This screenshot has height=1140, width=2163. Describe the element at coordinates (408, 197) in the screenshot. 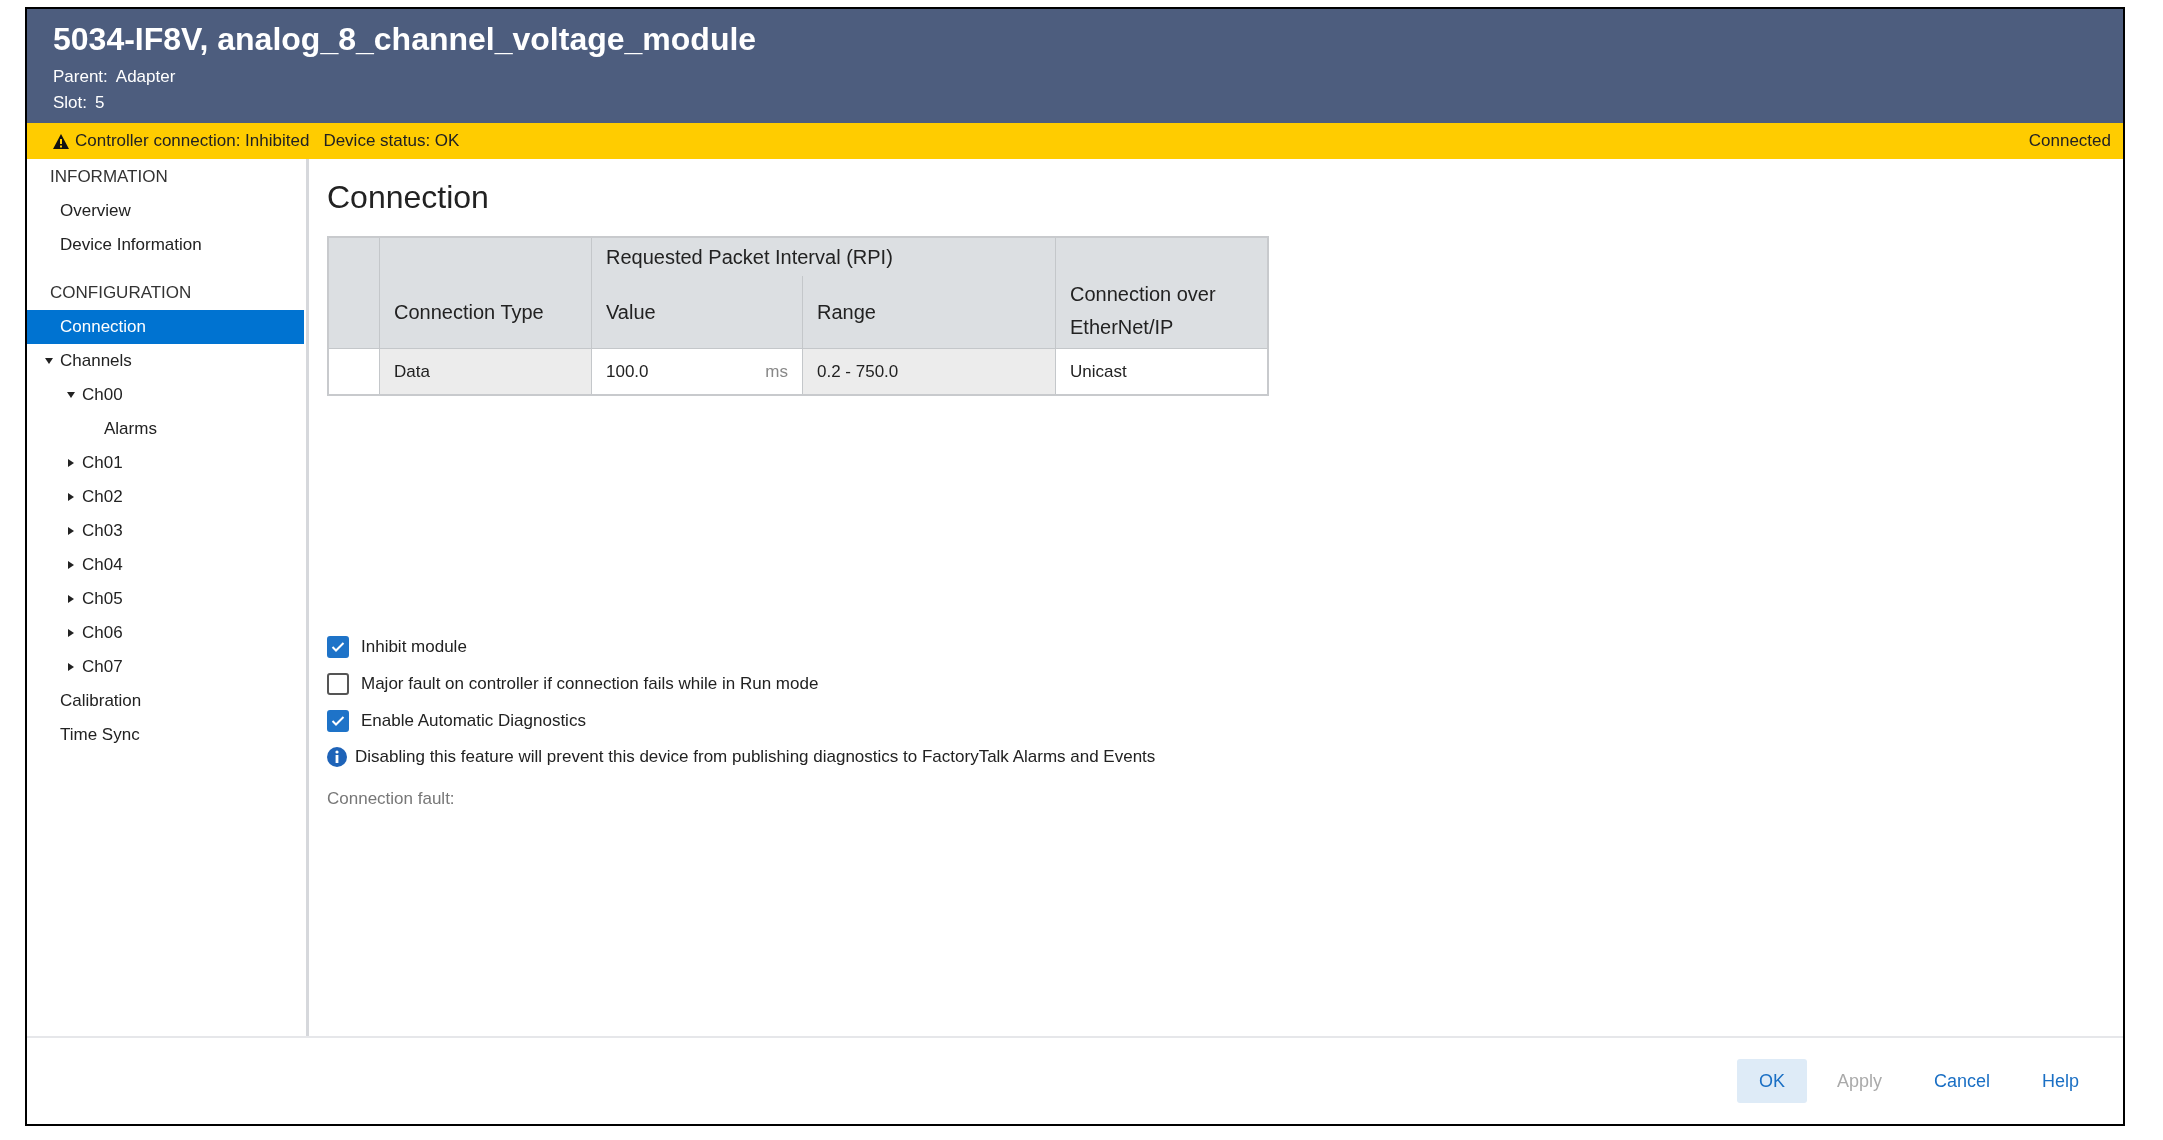

I see `page-title: Connection` at that location.